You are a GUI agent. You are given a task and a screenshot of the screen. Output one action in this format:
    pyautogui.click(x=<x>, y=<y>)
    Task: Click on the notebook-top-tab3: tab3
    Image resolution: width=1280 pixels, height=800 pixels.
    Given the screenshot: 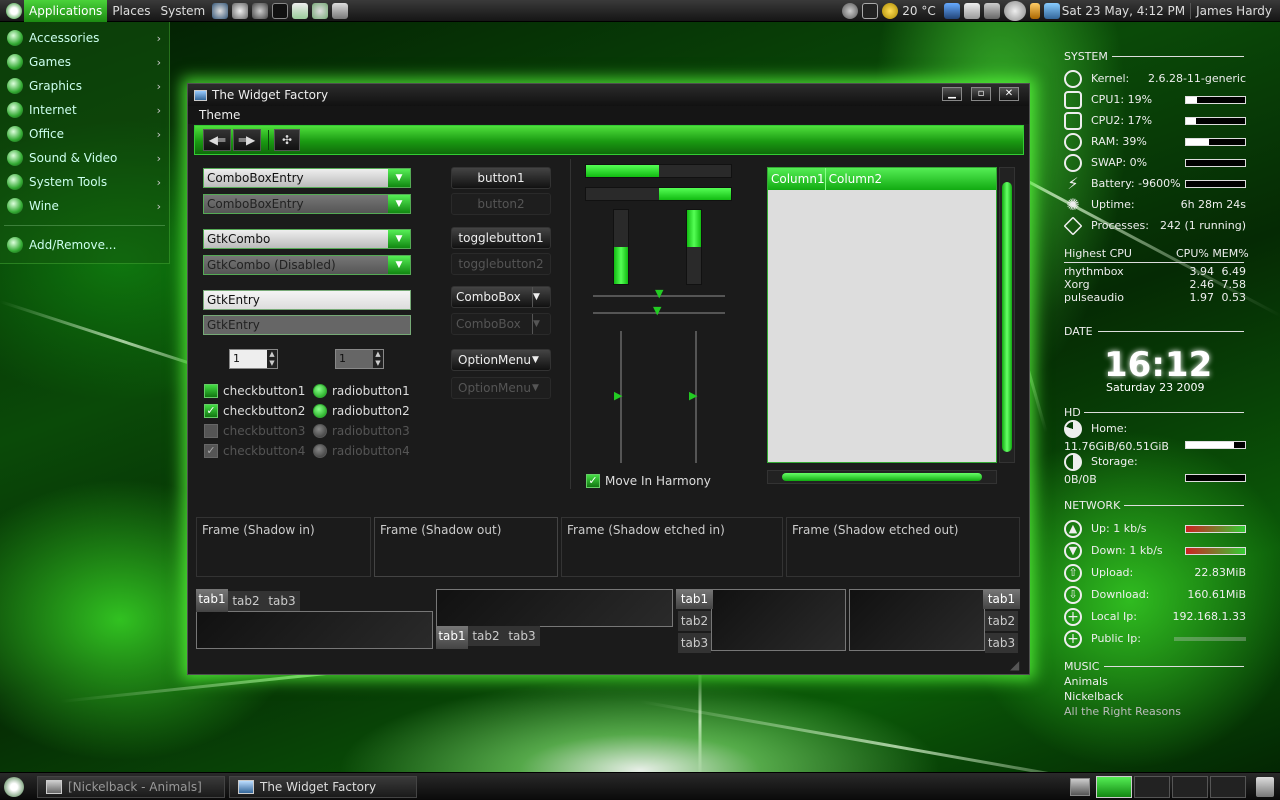 What is the action you would take?
    pyautogui.click(x=282, y=601)
    